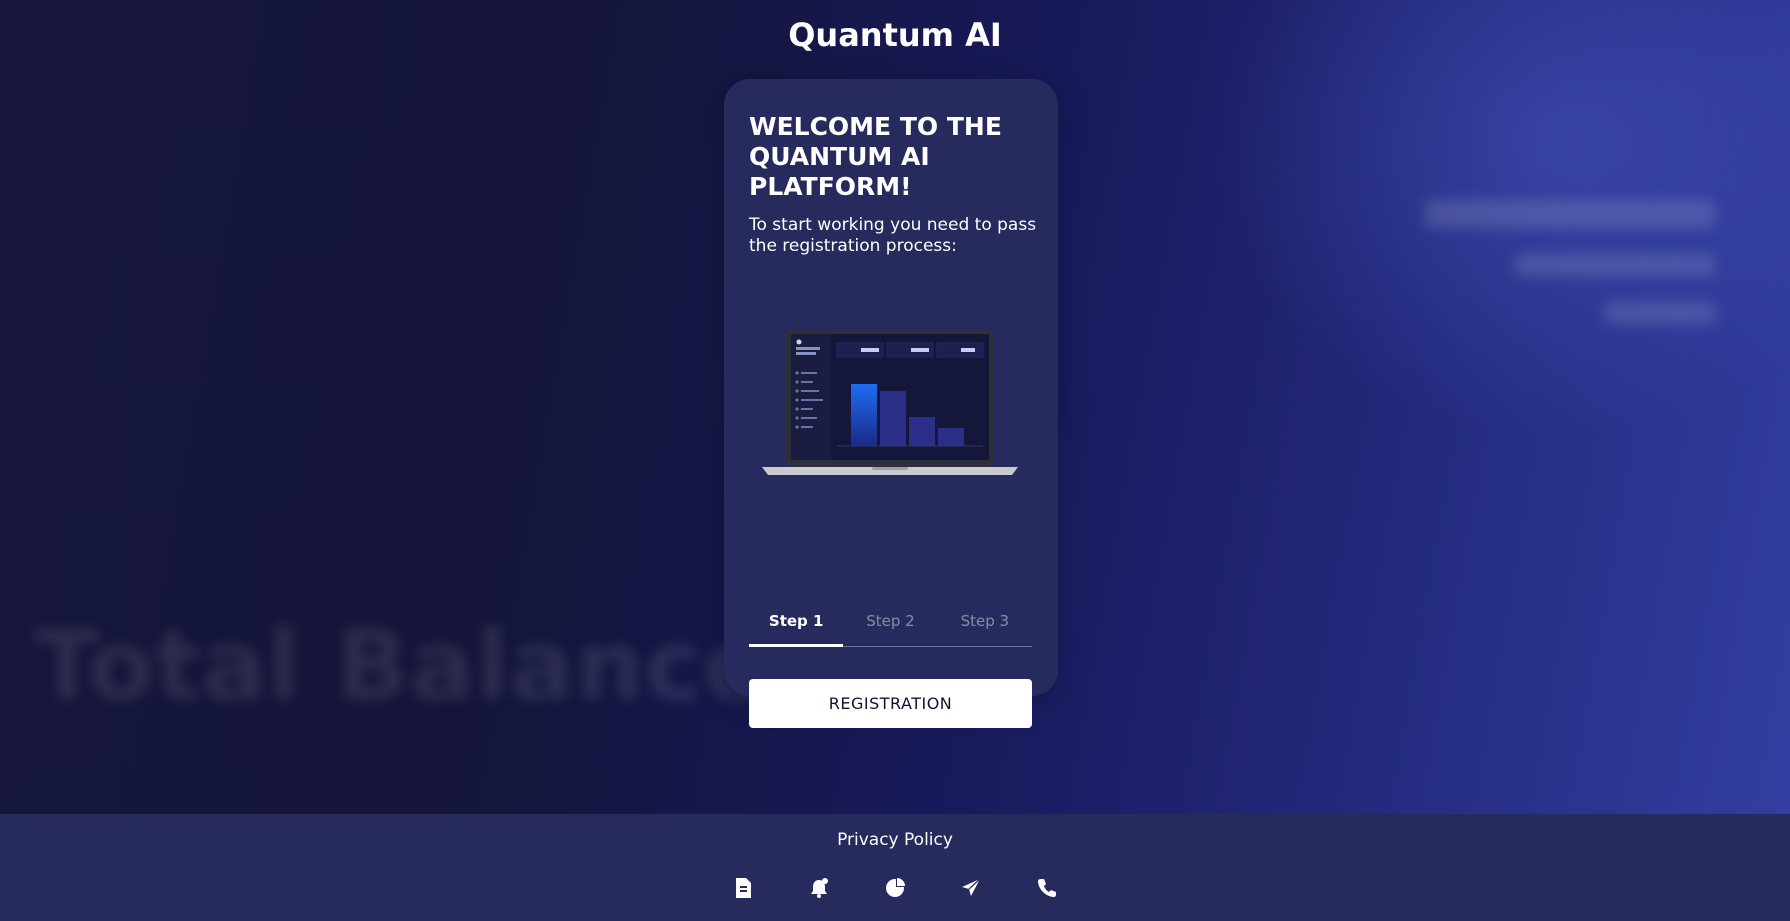 Image resolution: width=1790 pixels, height=921 pixels. I want to click on footer: Privacy Policy, so click(895, 867).